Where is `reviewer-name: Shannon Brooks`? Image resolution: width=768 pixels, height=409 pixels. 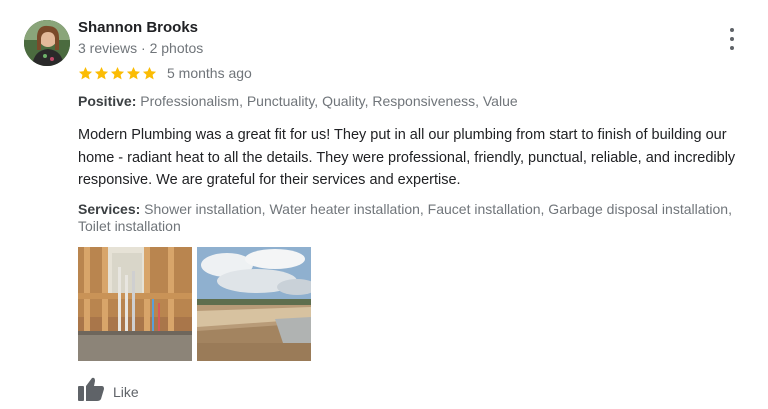 reviewer-name: Shannon Brooks is located at coordinates (138, 27).